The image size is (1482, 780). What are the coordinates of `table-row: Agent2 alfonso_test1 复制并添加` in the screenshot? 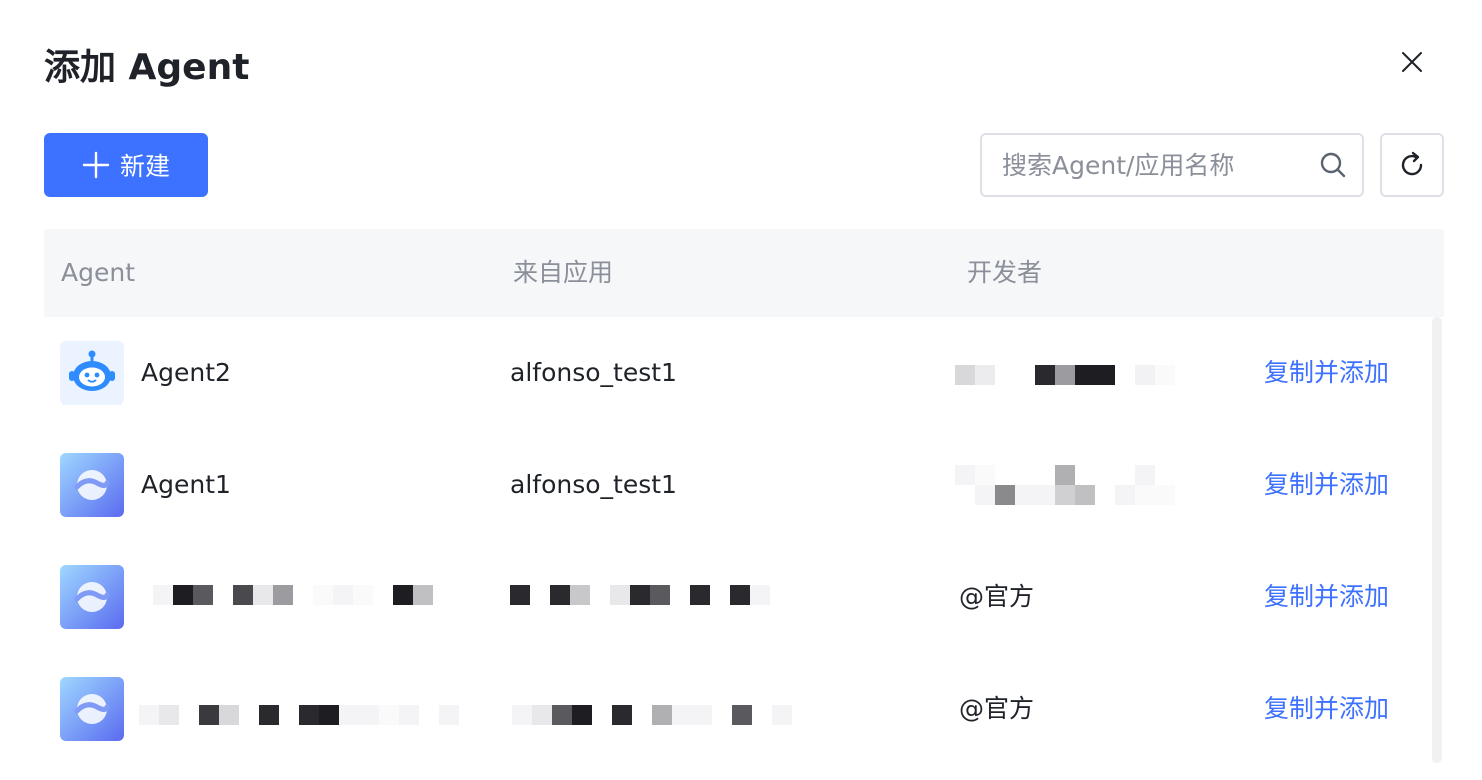 It's located at (734, 373).